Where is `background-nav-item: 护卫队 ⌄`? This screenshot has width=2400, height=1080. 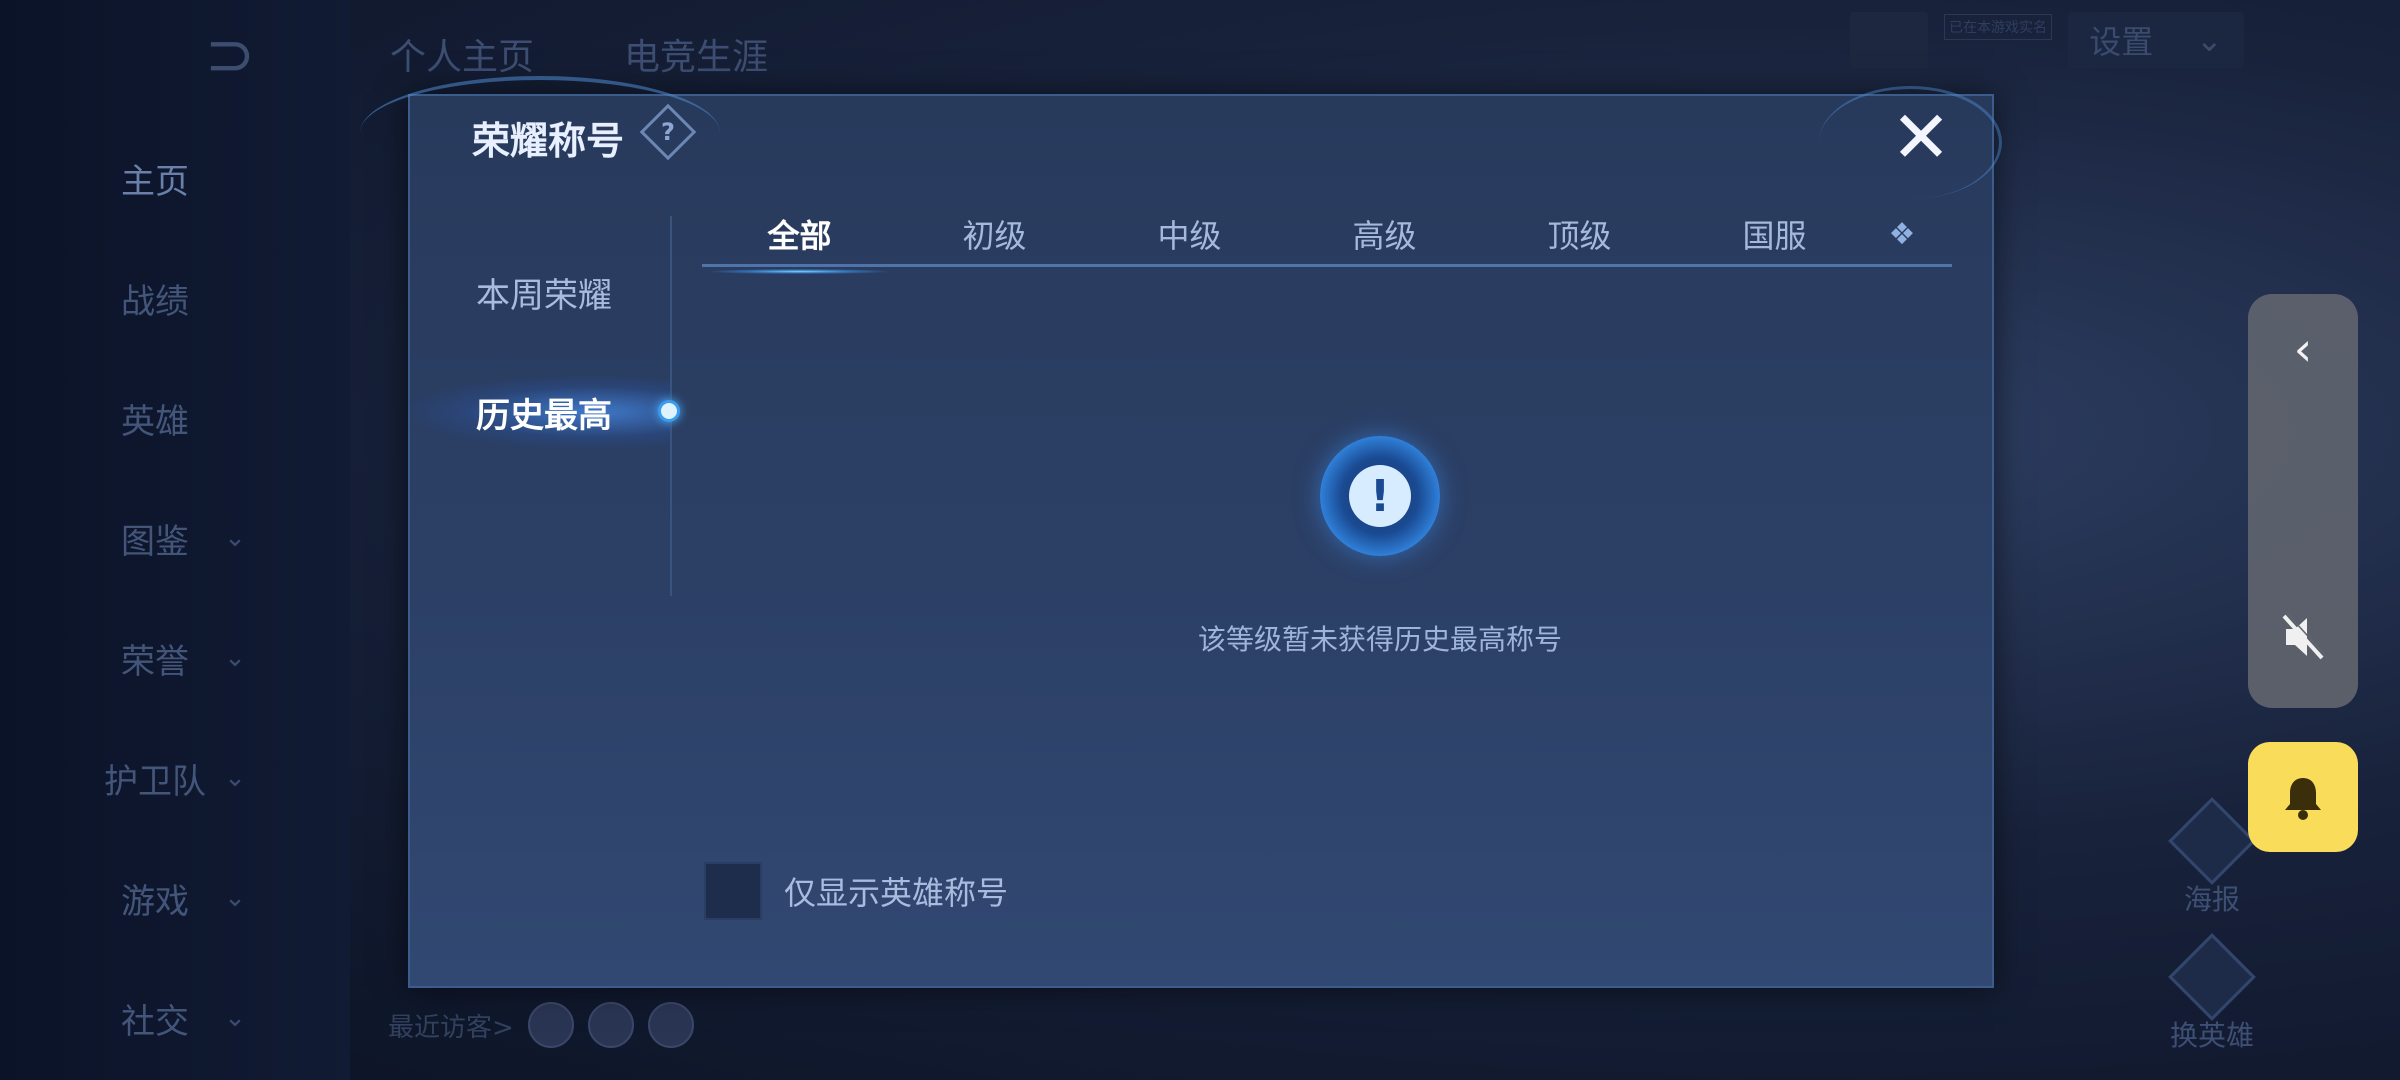 background-nav-item: 护卫队 ⌄ is located at coordinates (175, 778).